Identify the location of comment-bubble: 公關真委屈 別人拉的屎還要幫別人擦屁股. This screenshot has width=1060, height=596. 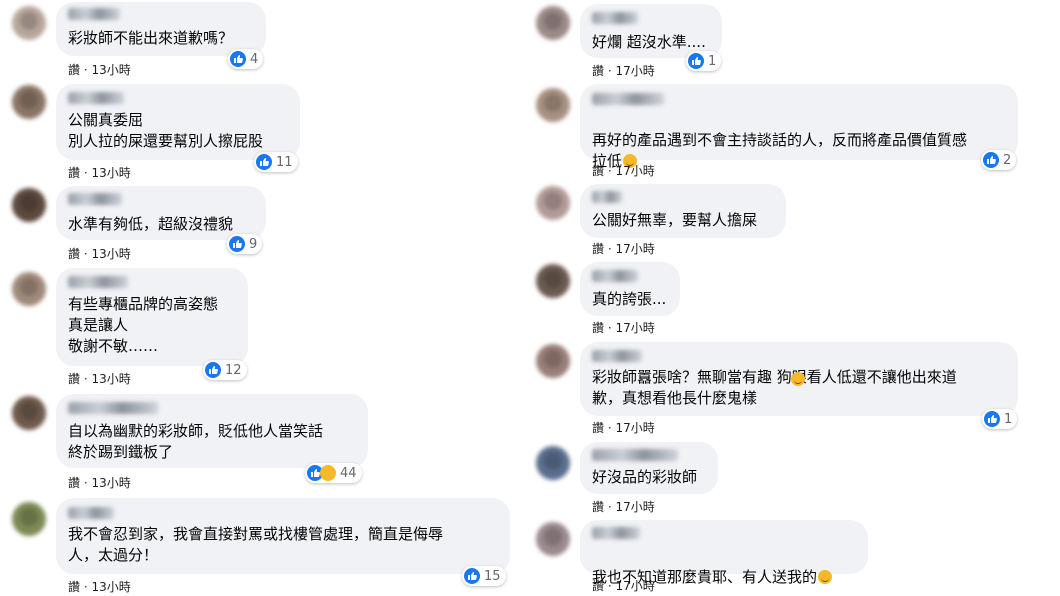
(178, 122).